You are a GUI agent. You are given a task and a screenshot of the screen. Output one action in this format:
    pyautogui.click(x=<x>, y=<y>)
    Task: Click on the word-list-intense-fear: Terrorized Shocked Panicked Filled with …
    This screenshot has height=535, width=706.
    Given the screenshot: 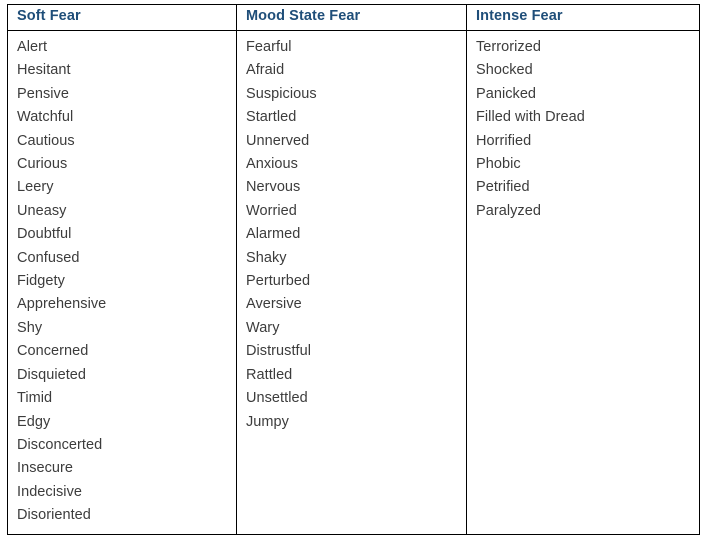 What is the action you would take?
    pyautogui.click(x=587, y=129)
    